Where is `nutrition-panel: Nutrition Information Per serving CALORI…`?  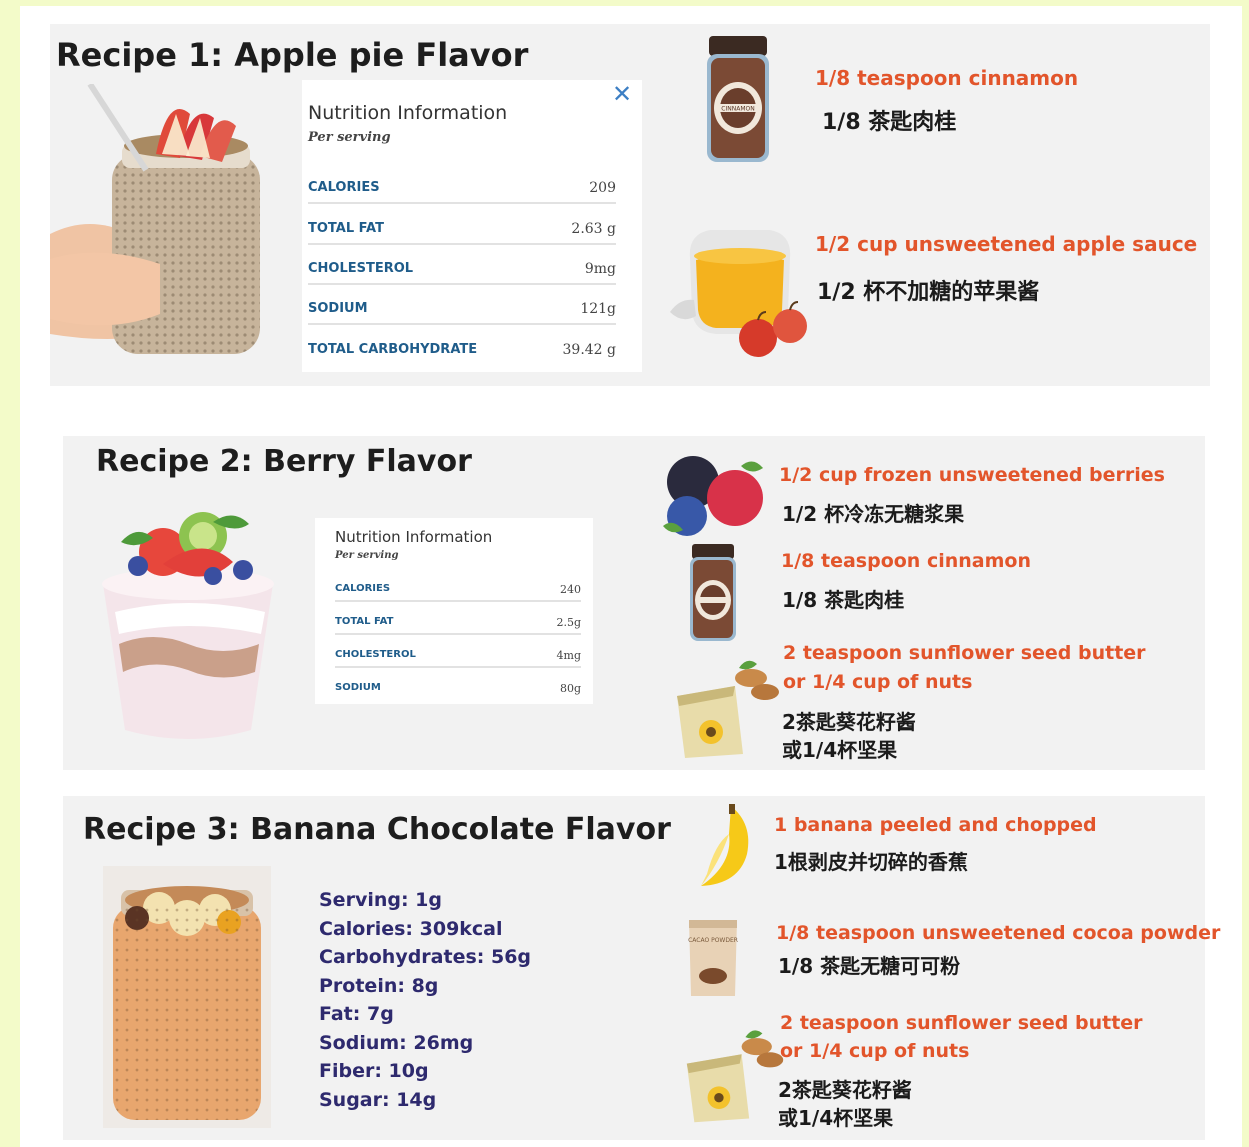 nutrition-panel: Nutrition Information Per serving CALORI… is located at coordinates (454, 611).